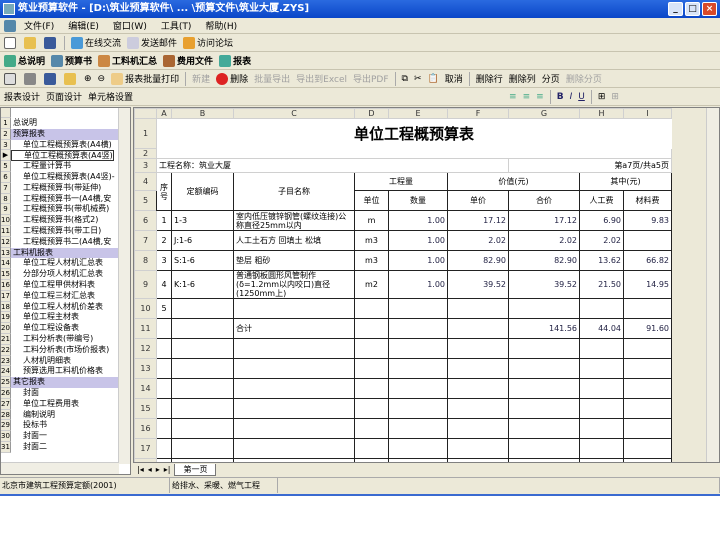 This screenshot has width=720, height=540. What do you see at coordinates (152, 43) in the screenshot?
I see `send-mail-button: 发送邮件` at bounding box center [152, 43].